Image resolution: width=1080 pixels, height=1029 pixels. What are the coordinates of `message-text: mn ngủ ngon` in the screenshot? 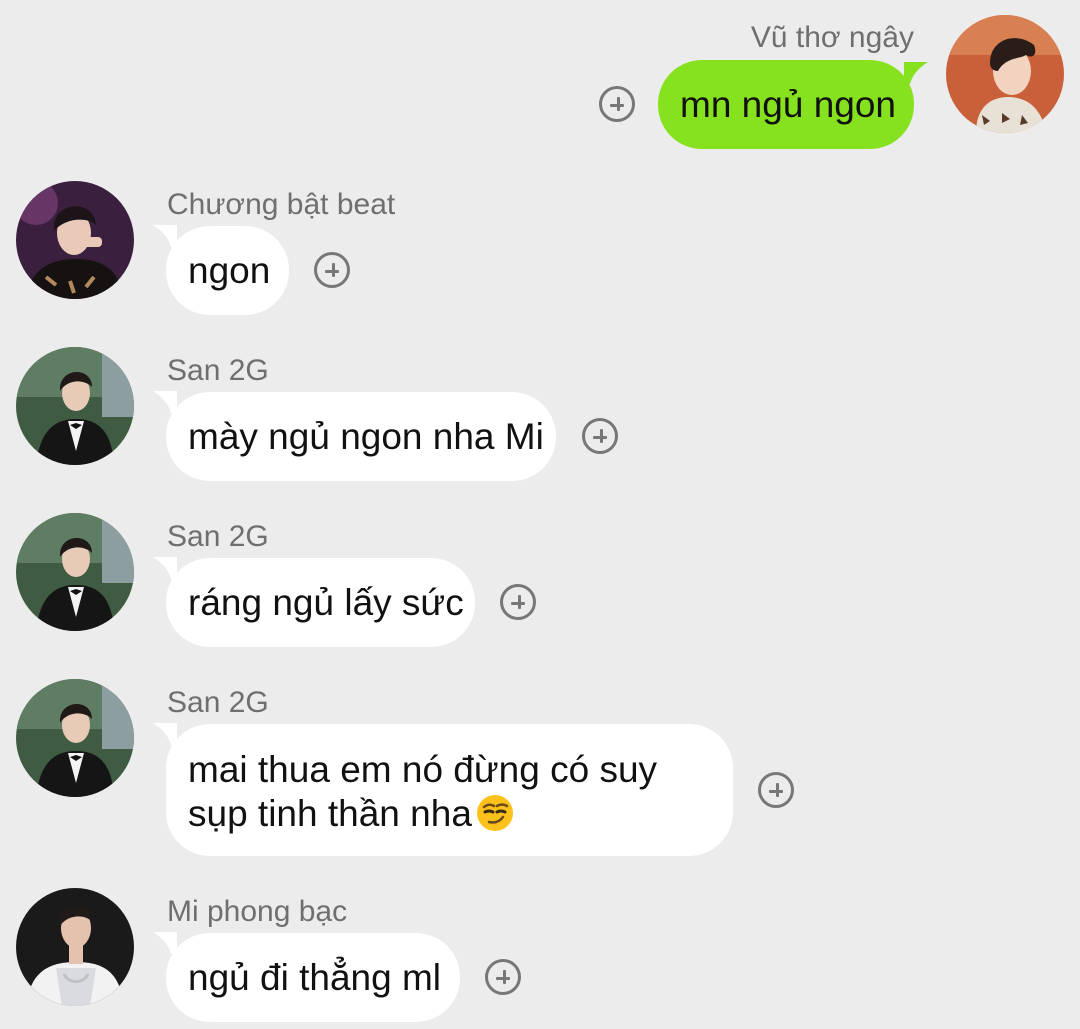 It's located at (788, 104).